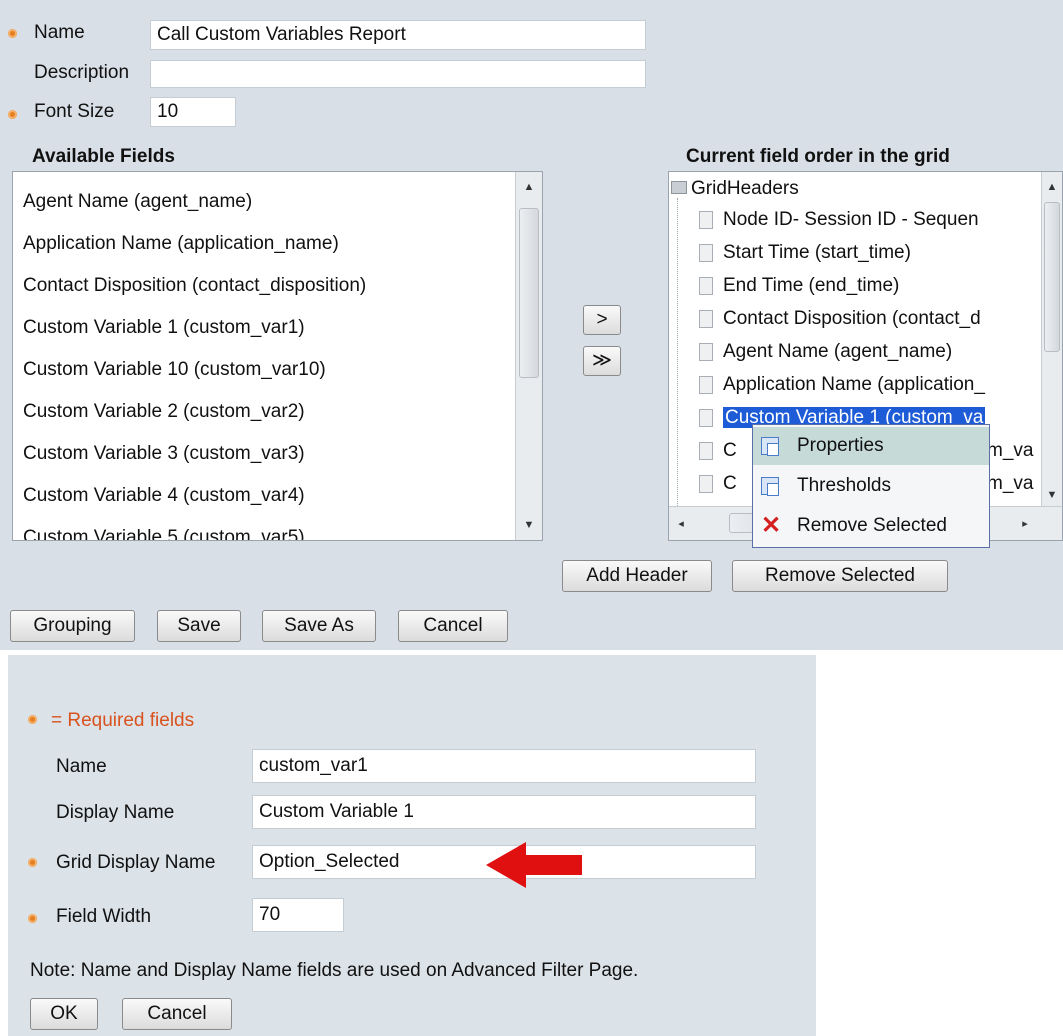  What do you see at coordinates (745, 189) in the screenshot?
I see `tree-root-gridheaders: GridHeaders` at bounding box center [745, 189].